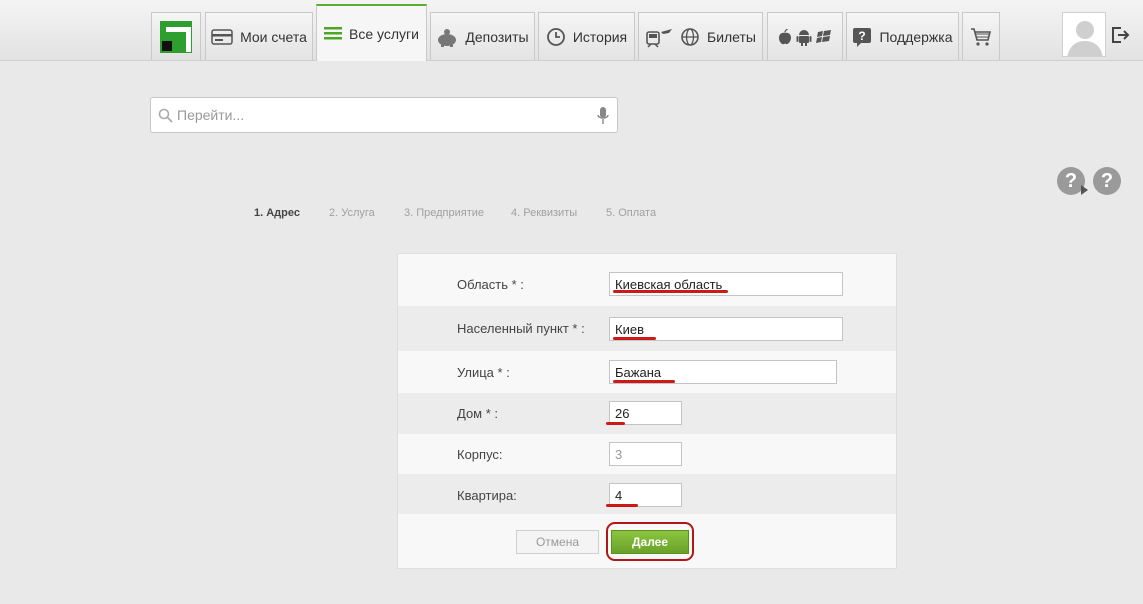 Image resolution: width=1143 pixels, height=604 pixels. What do you see at coordinates (521, 328) in the screenshot?
I see `city-label: Населенный пункт * :` at bounding box center [521, 328].